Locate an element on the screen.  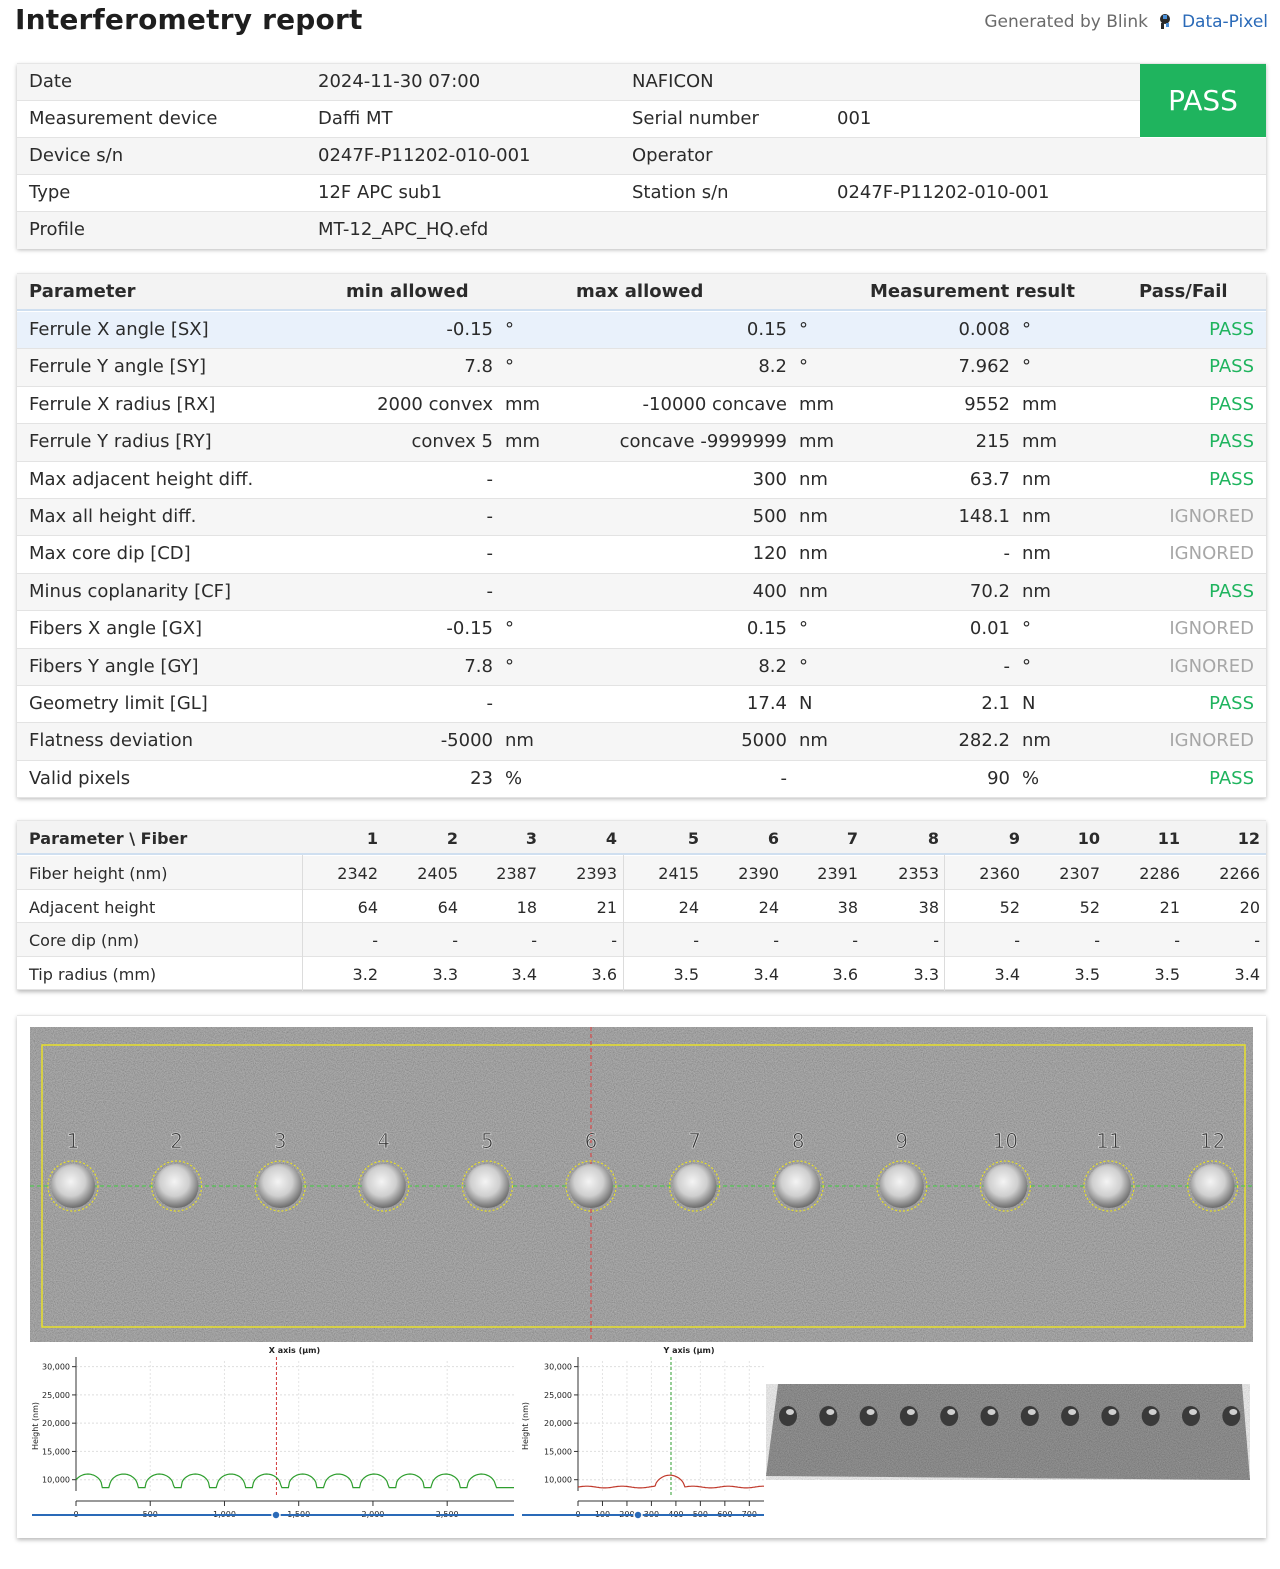
3d-surface-view is located at coordinates (1009, 1433).